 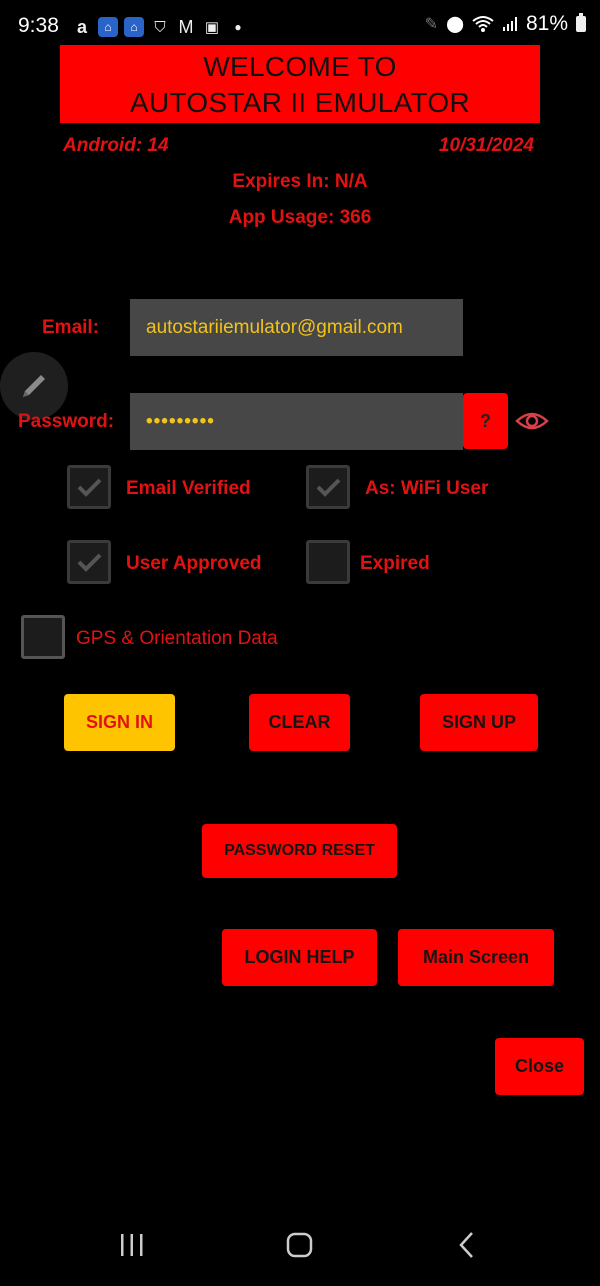 What do you see at coordinates (296, 421) in the screenshot?
I see `password-field: •••••••••` at bounding box center [296, 421].